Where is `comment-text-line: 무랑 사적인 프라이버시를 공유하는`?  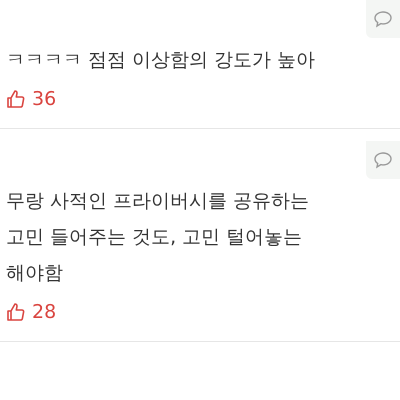 comment-text-line: 무랑 사적인 프라이버시를 공유하는 is located at coordinates (158, 201).